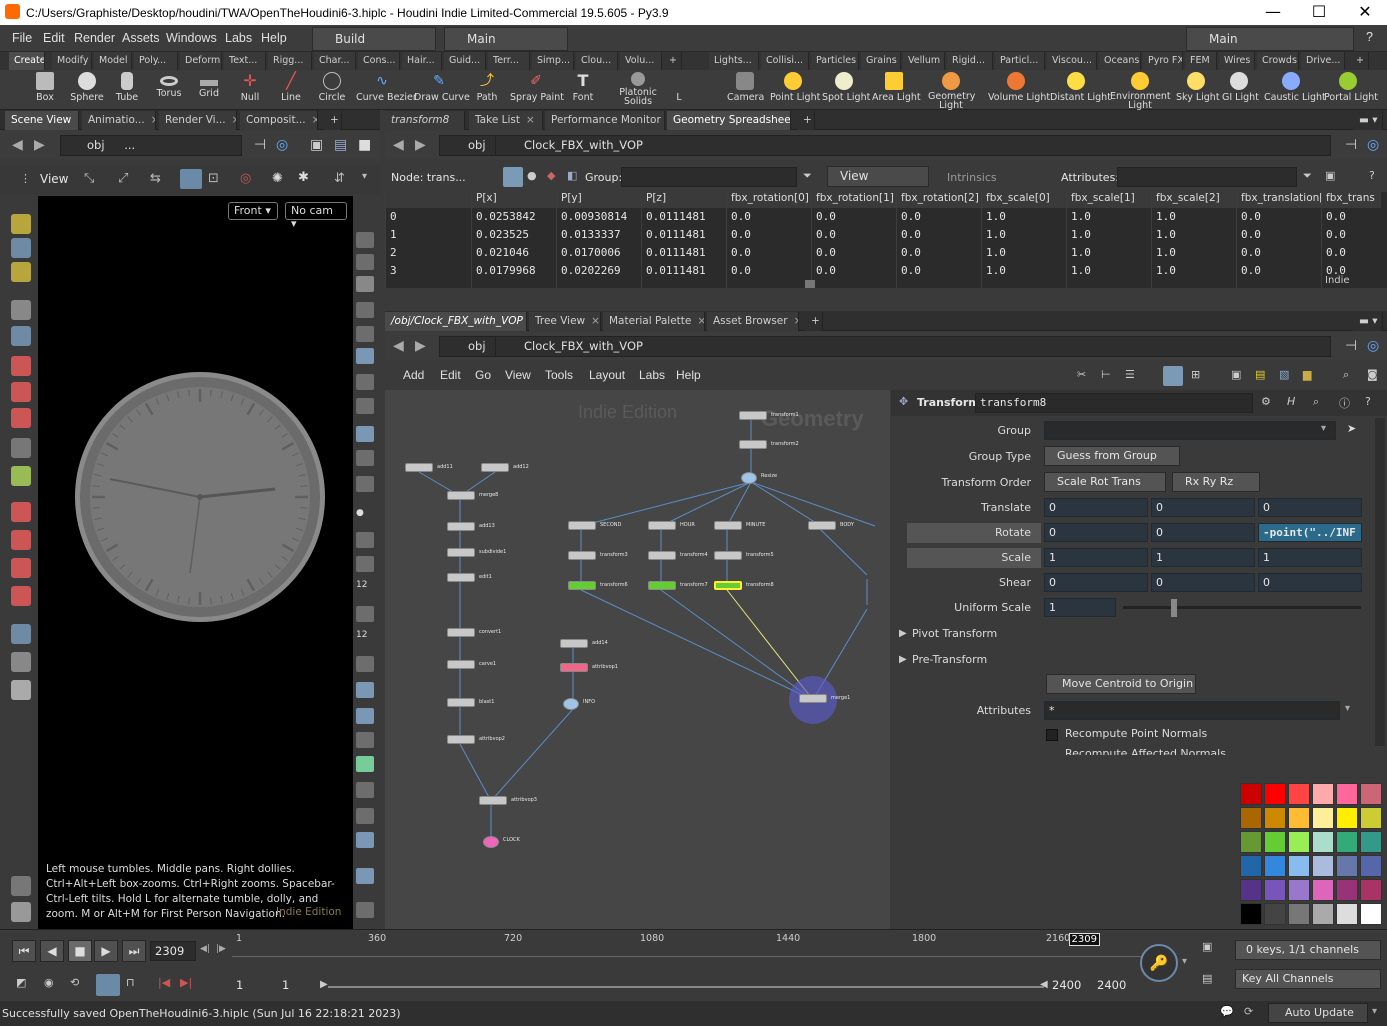  Describe the element at coordinates (1260, 374) in the screenshot. I see `sticky-note-icon: ▤` at that location.